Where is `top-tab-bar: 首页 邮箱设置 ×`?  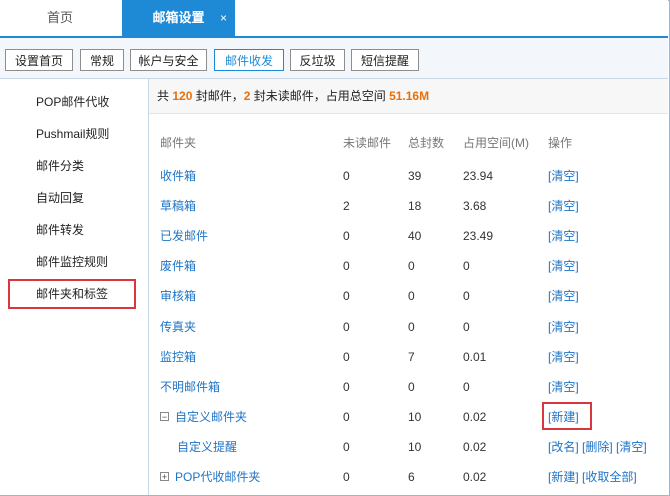 top-tab-bar: 首页 邮箱设置 × is located at coordinates (334, 19).